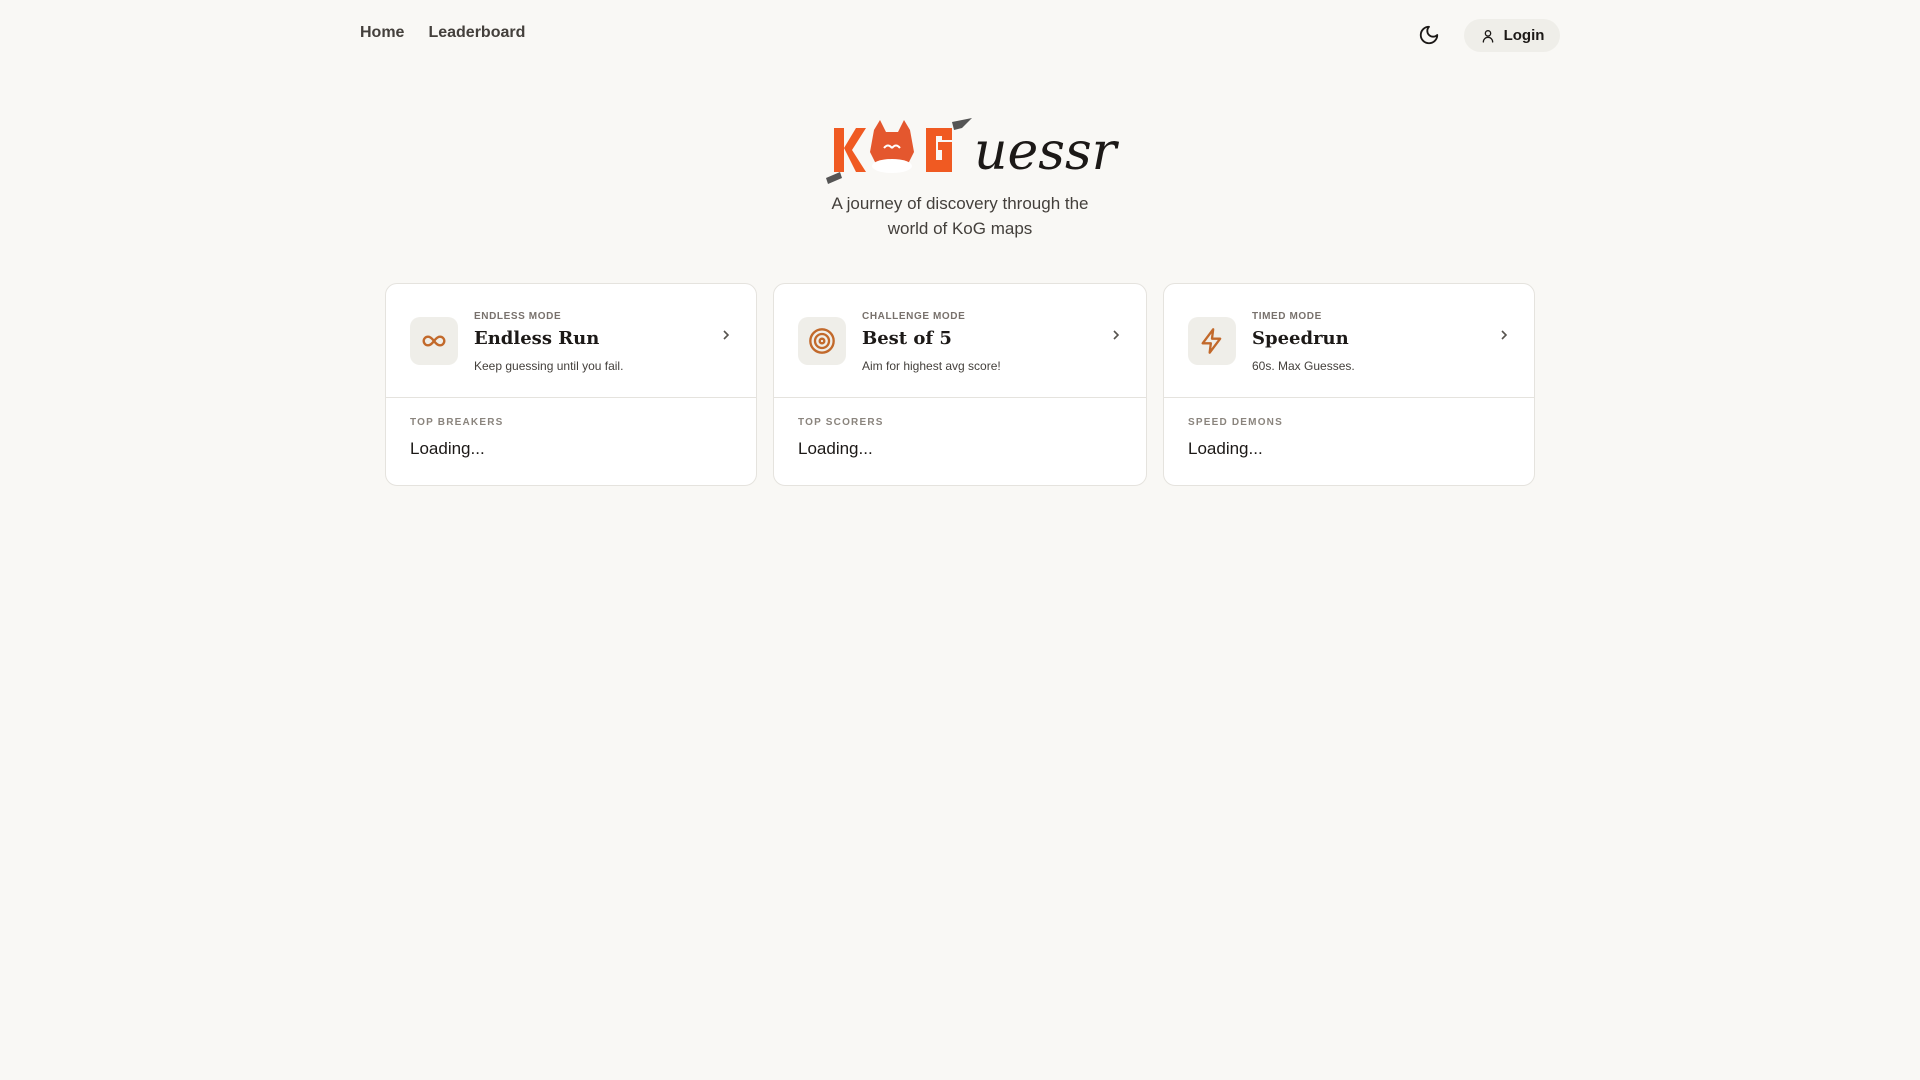  I want to click on top-nav: Home Leaderboard, so click(442, 33).